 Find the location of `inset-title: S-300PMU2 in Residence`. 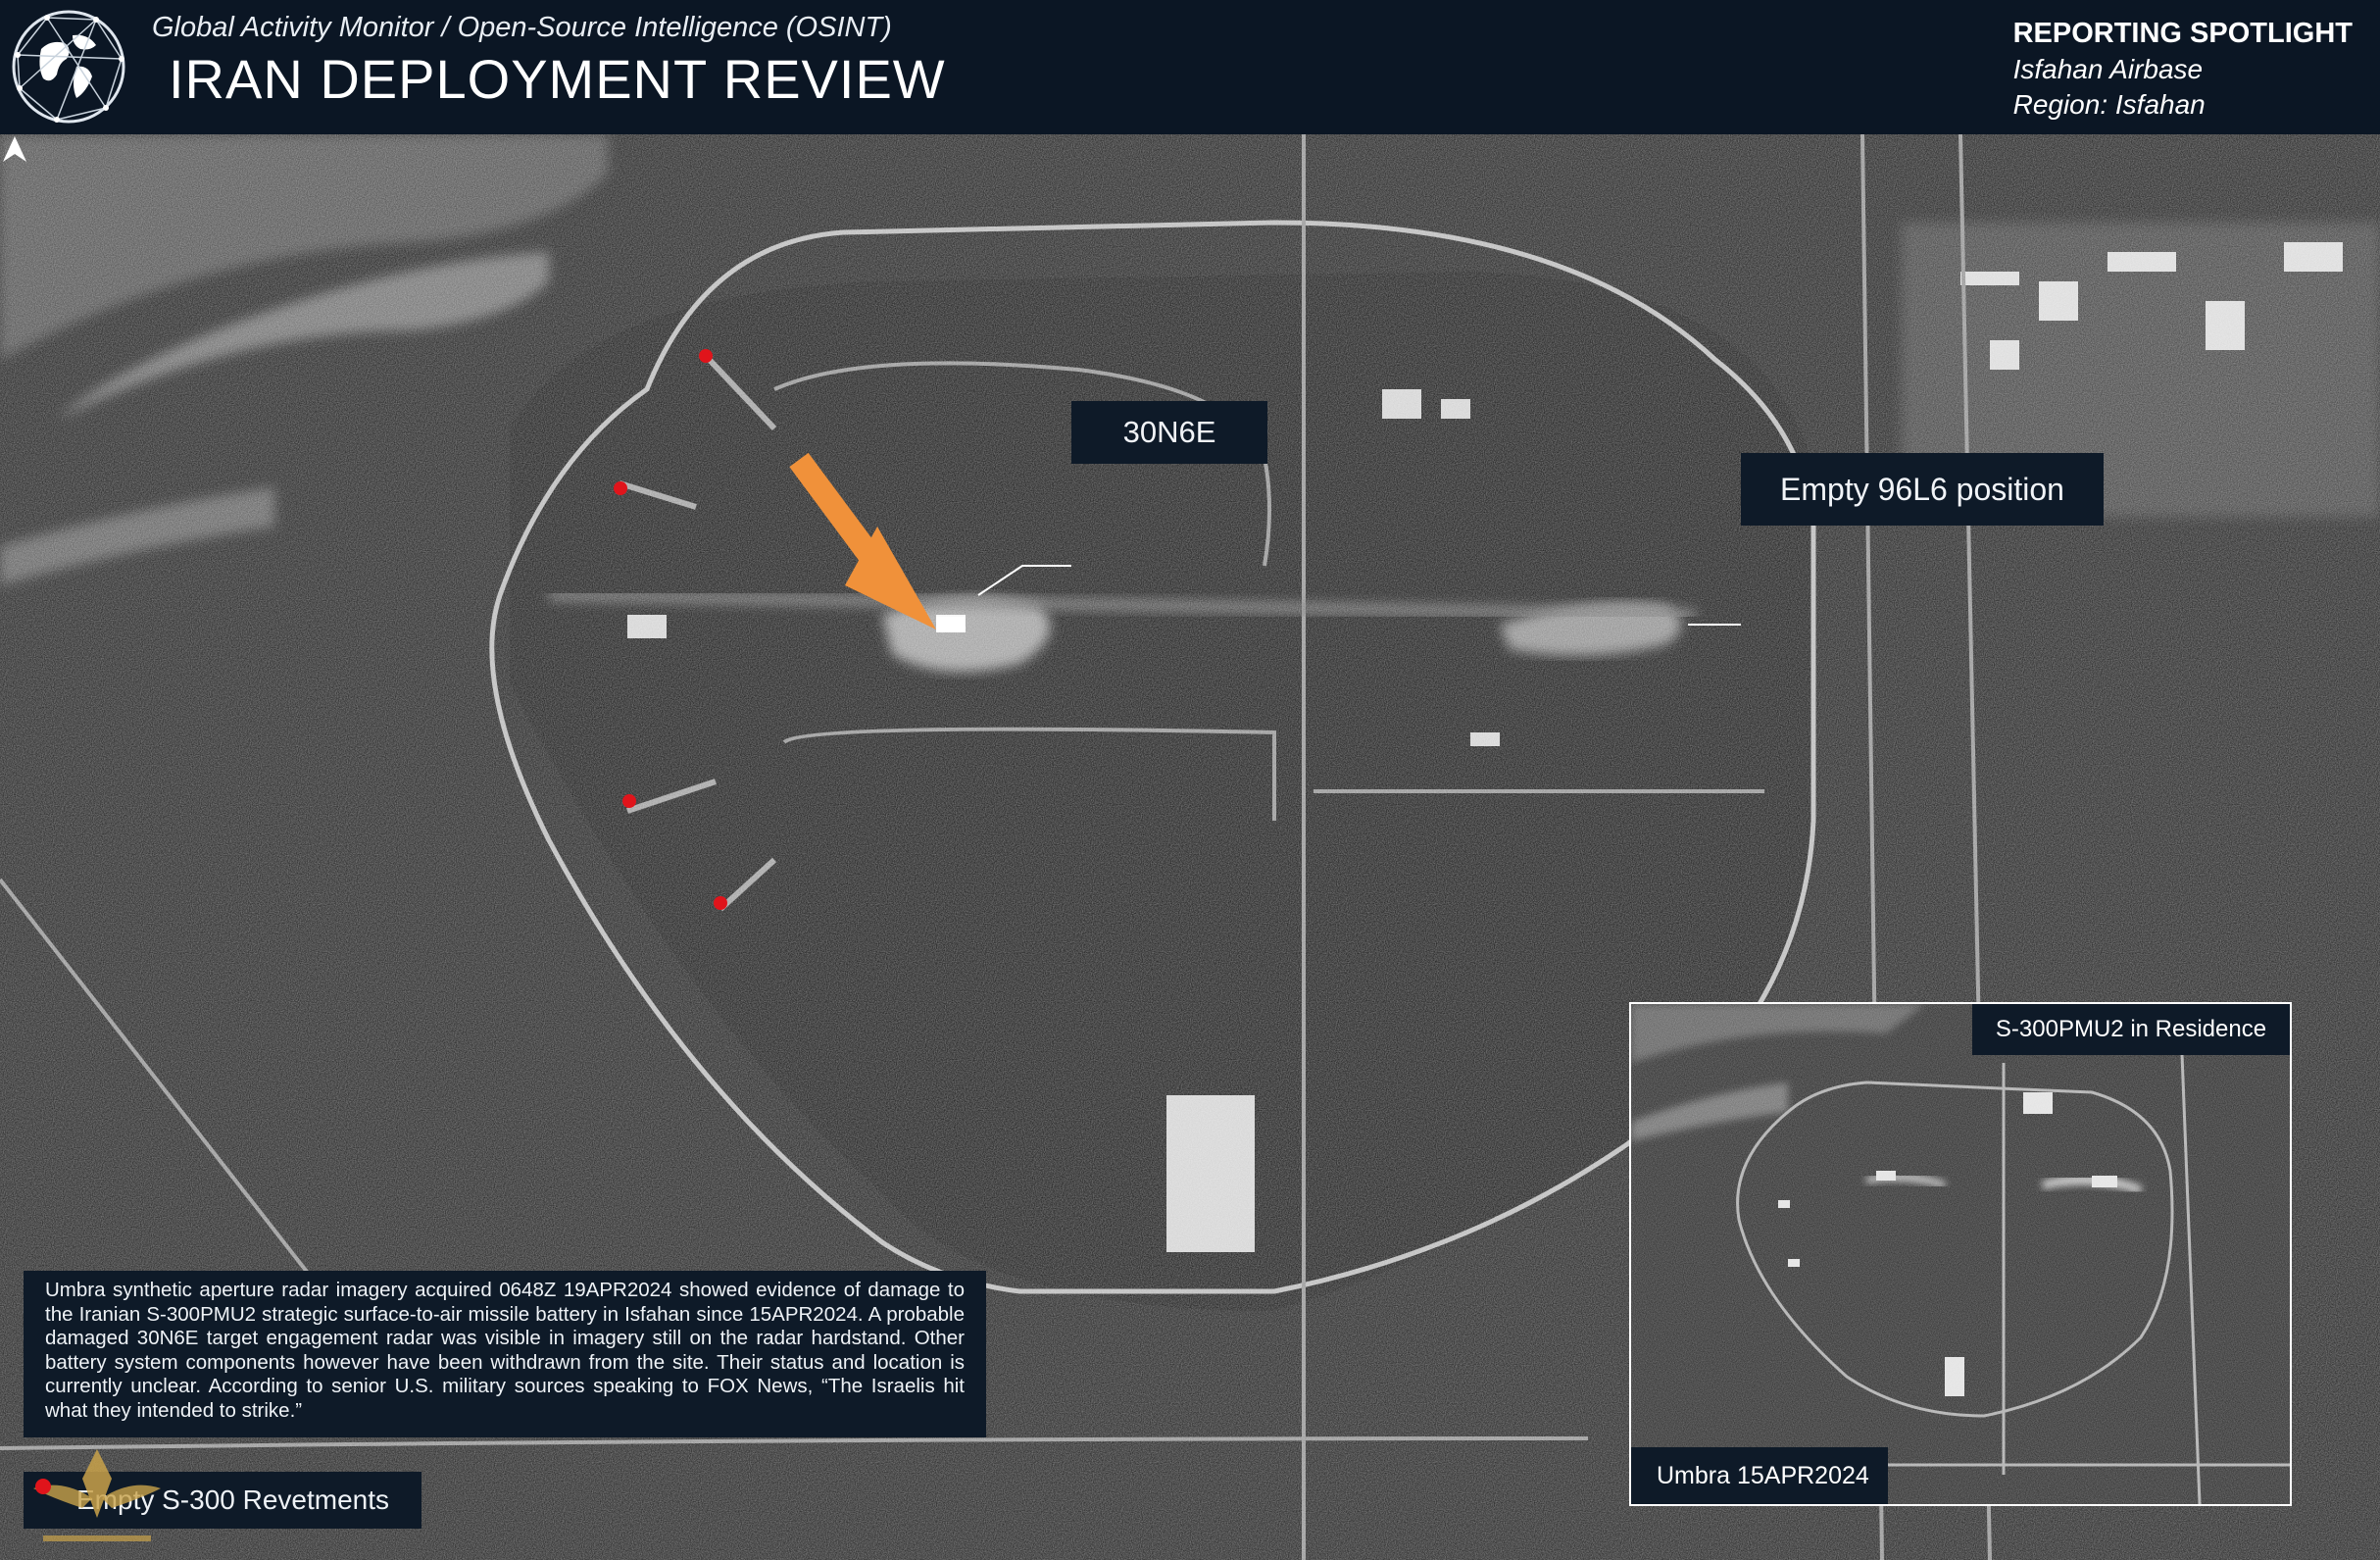

inset-title: S-300PMU2 in Residence is located at coordinates (2131, 1029).